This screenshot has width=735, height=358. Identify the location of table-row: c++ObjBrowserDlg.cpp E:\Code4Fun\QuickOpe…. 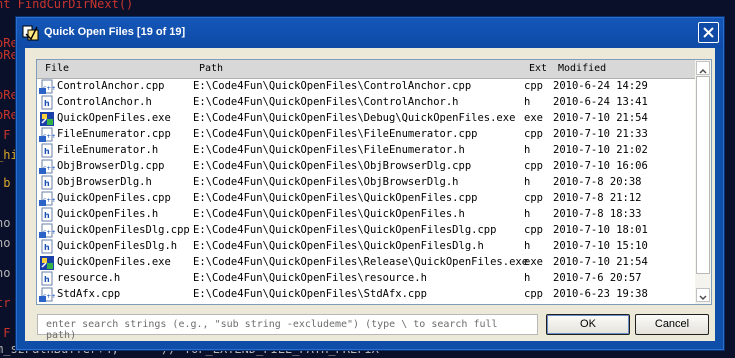
(366, 167).